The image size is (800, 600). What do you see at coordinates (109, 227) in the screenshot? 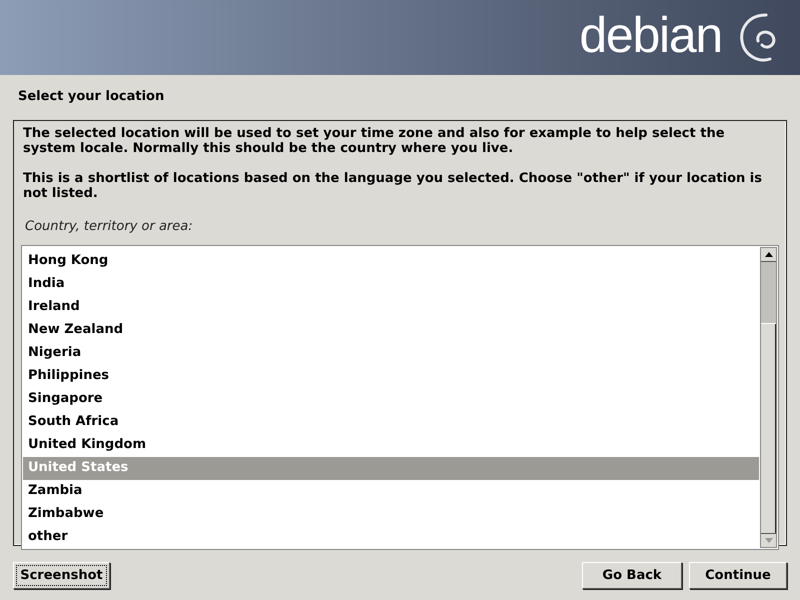
I see `list-label: Country, territory or area:` at bounding box center [109, 227].